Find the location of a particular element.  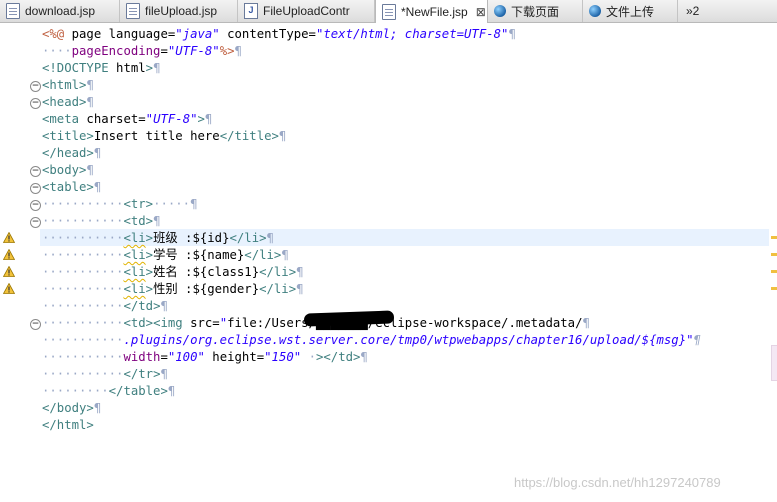

code-line: </head>¶ is located at coordinates (71, 153).